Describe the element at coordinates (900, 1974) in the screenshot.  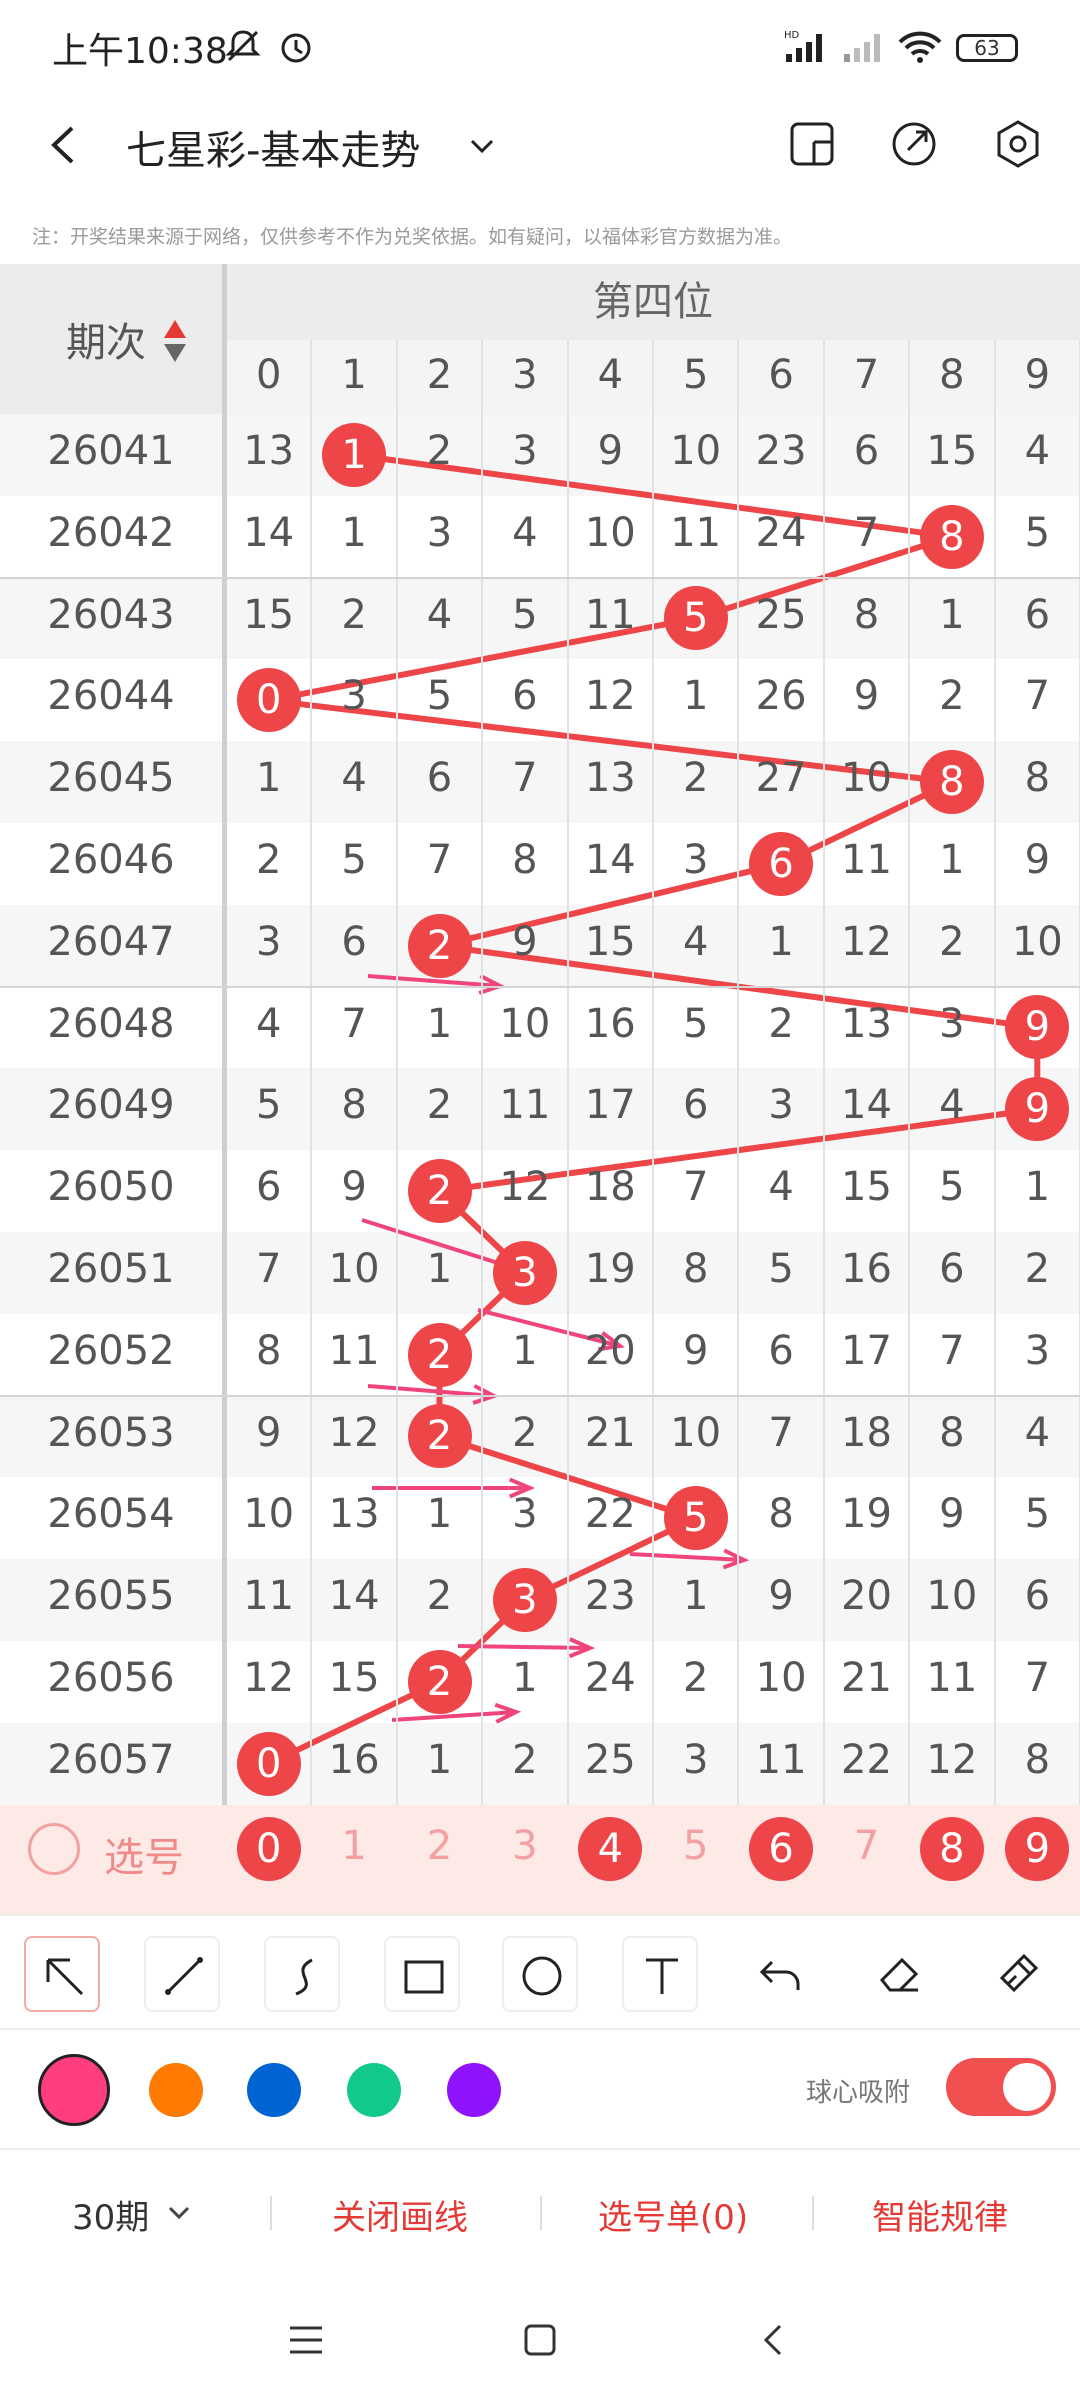
I see `eraser-tool` at that location.